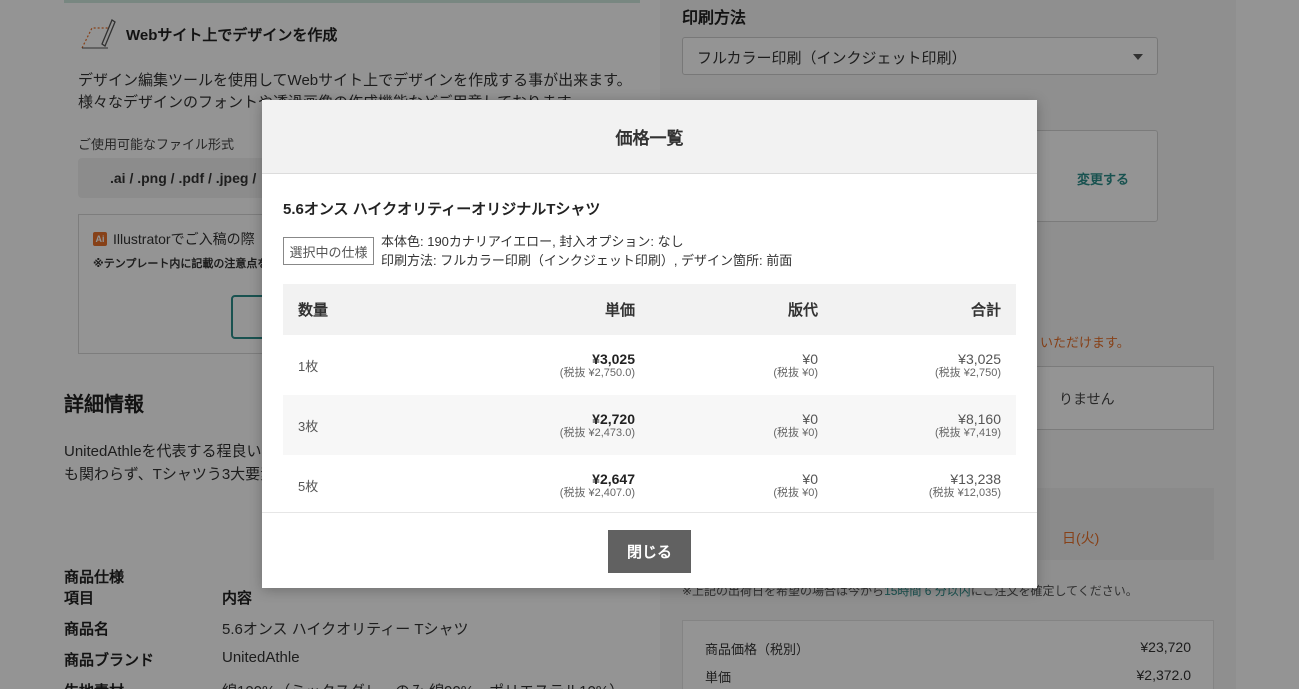 This screenshot has width=1299, height=689. Describe the element at coordinates (597, 372) in the screenshot. I see `unit-price-ex-tax: (税抜 ¥2,750.0)` at that location.